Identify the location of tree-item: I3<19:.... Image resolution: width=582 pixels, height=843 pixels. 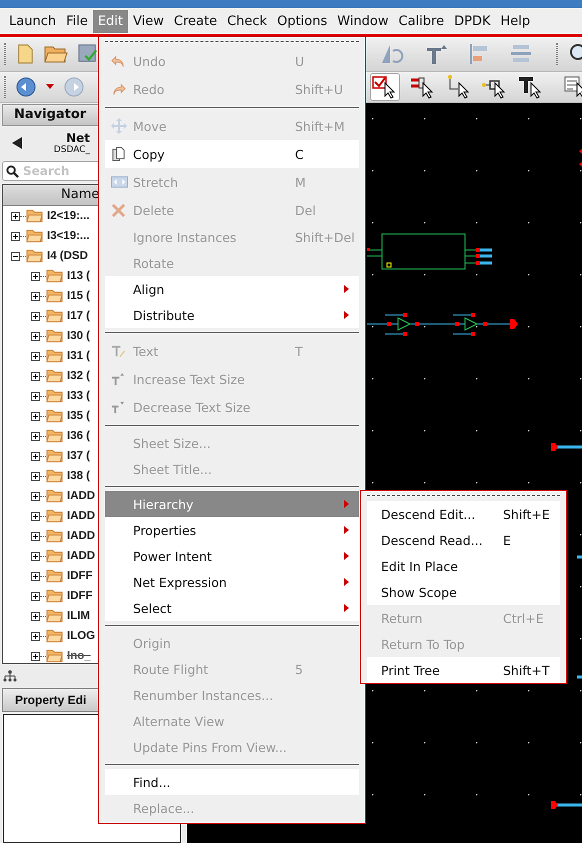
(68, 236).